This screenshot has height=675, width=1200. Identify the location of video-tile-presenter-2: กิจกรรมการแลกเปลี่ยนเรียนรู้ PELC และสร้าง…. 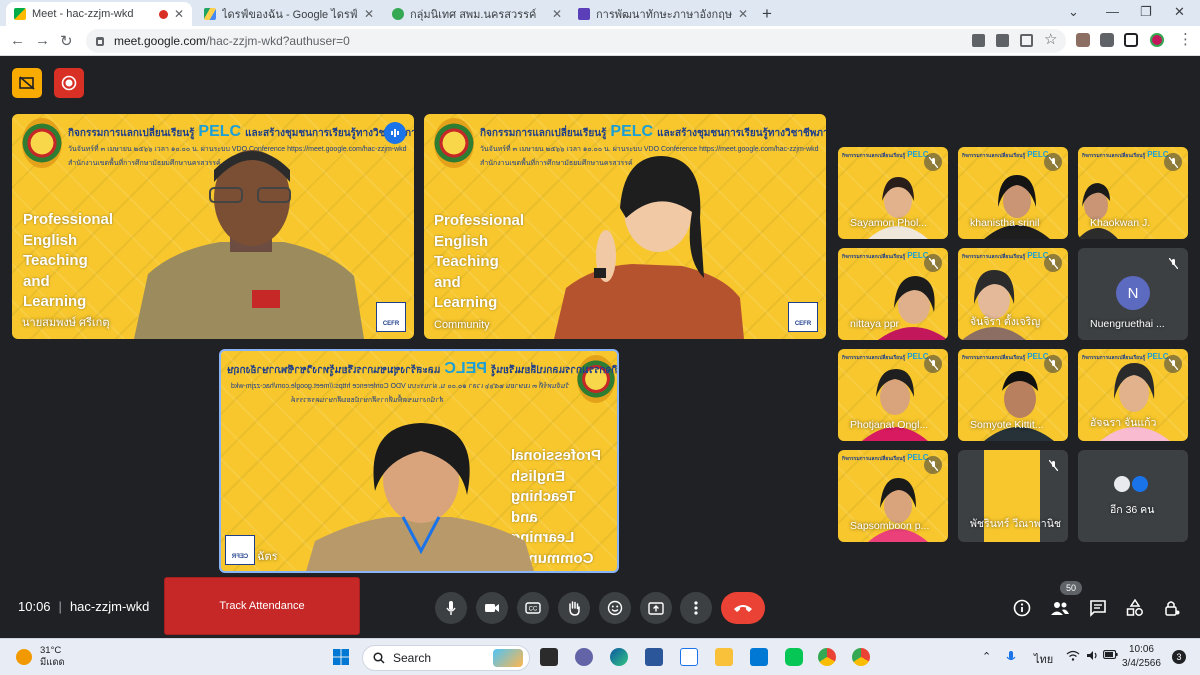
(625, 226).